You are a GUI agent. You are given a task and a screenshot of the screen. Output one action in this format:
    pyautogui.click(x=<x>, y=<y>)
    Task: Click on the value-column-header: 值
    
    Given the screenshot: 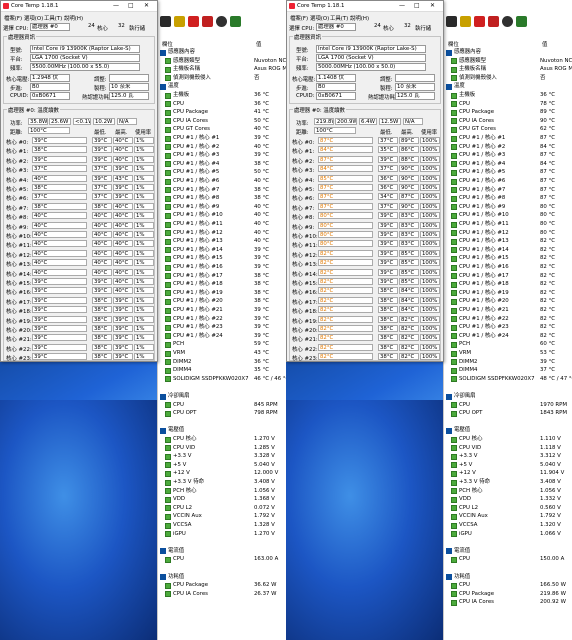 What is the action you would take?
    pyautogui.click(x=258, y=44)
    